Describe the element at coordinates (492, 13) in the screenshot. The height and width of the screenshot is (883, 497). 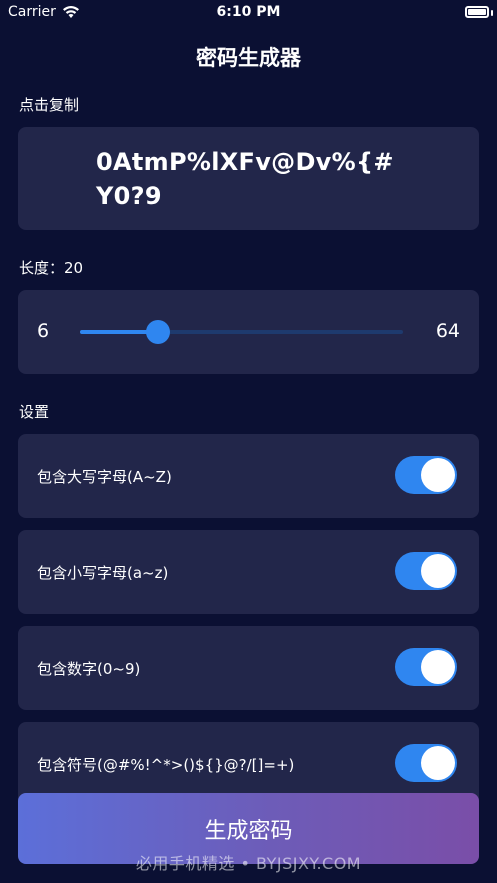
I see `battery-cap` at that location.